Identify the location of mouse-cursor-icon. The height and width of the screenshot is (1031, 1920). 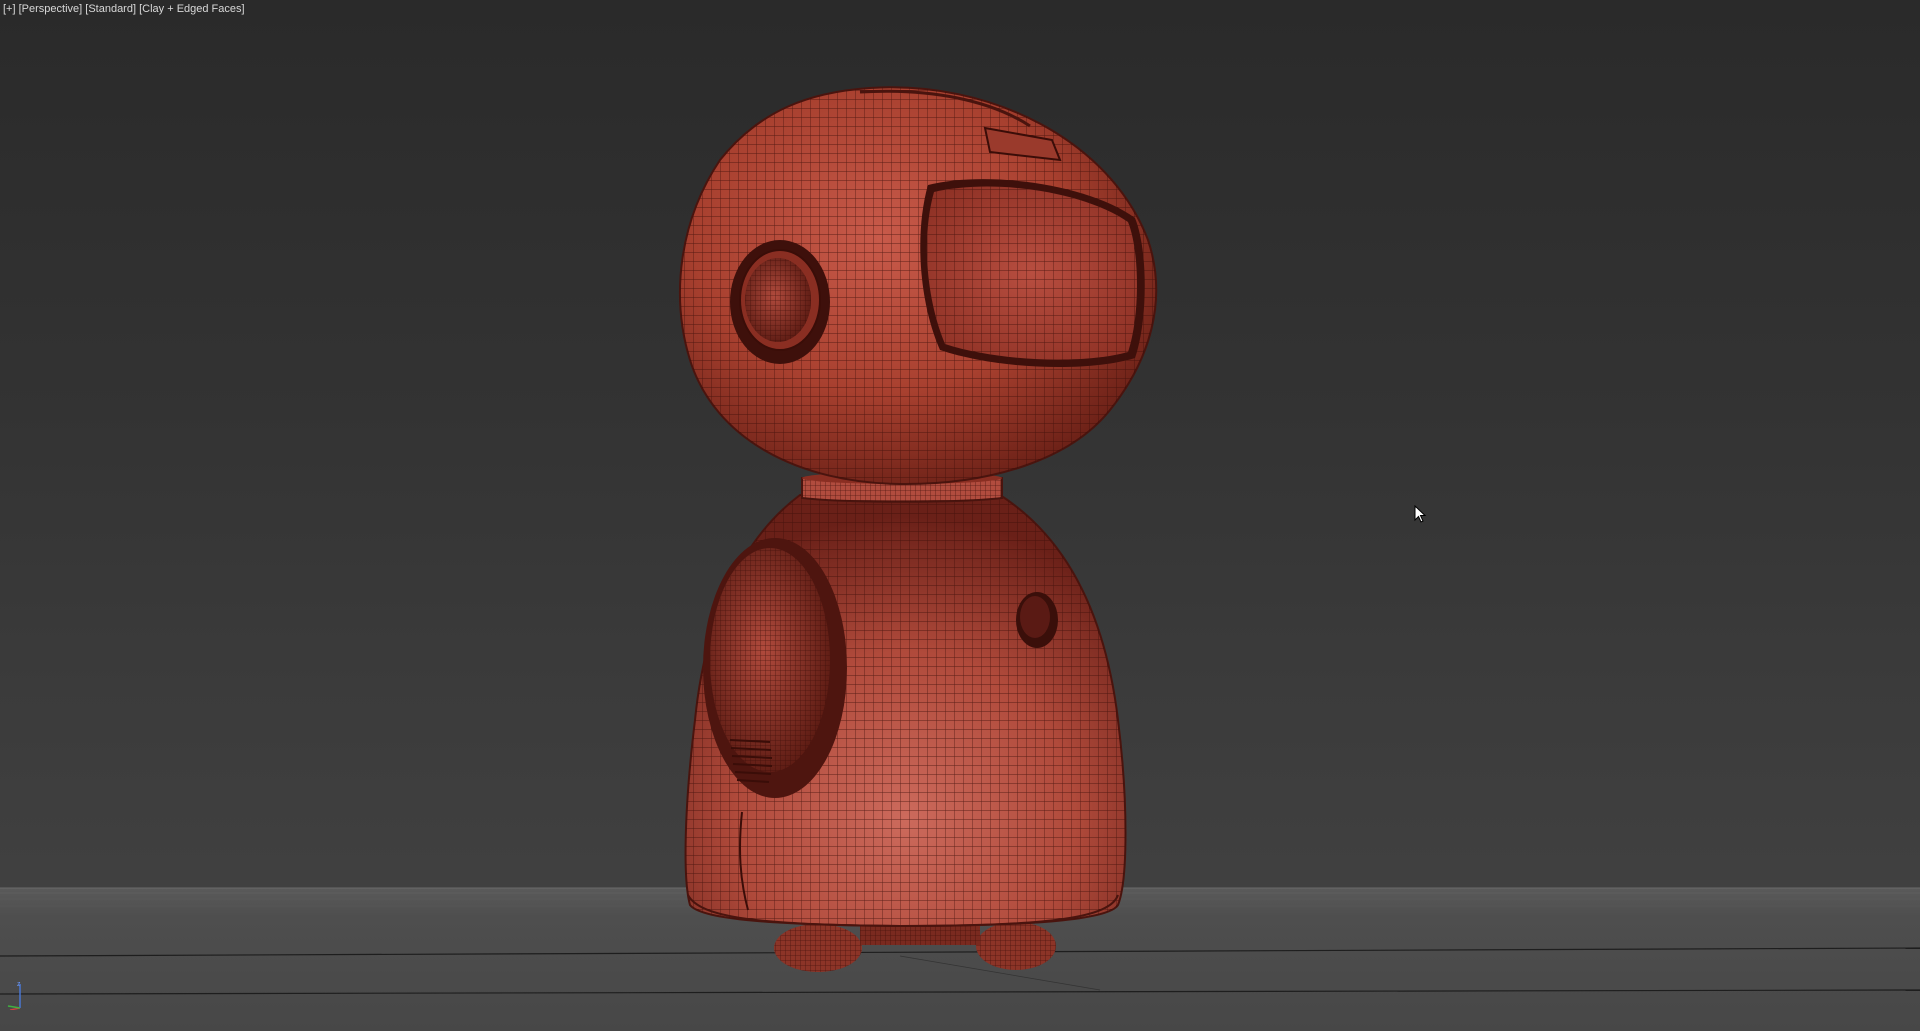
(1420, 514).